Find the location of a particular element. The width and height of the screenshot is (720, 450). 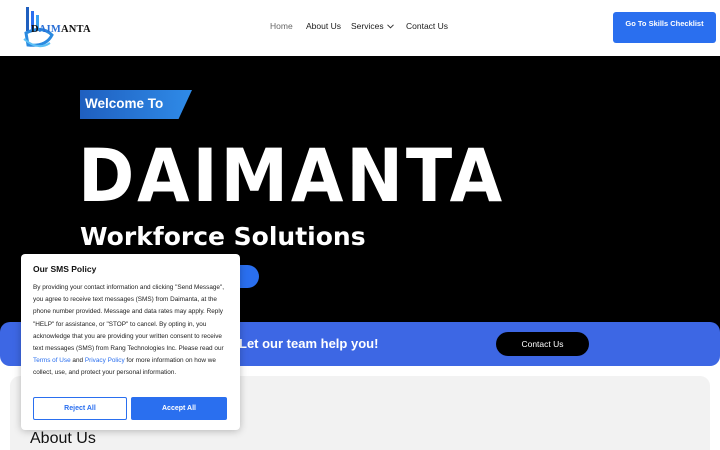

help-band-text: Let our team help you! is located at coordinates (309, 343).